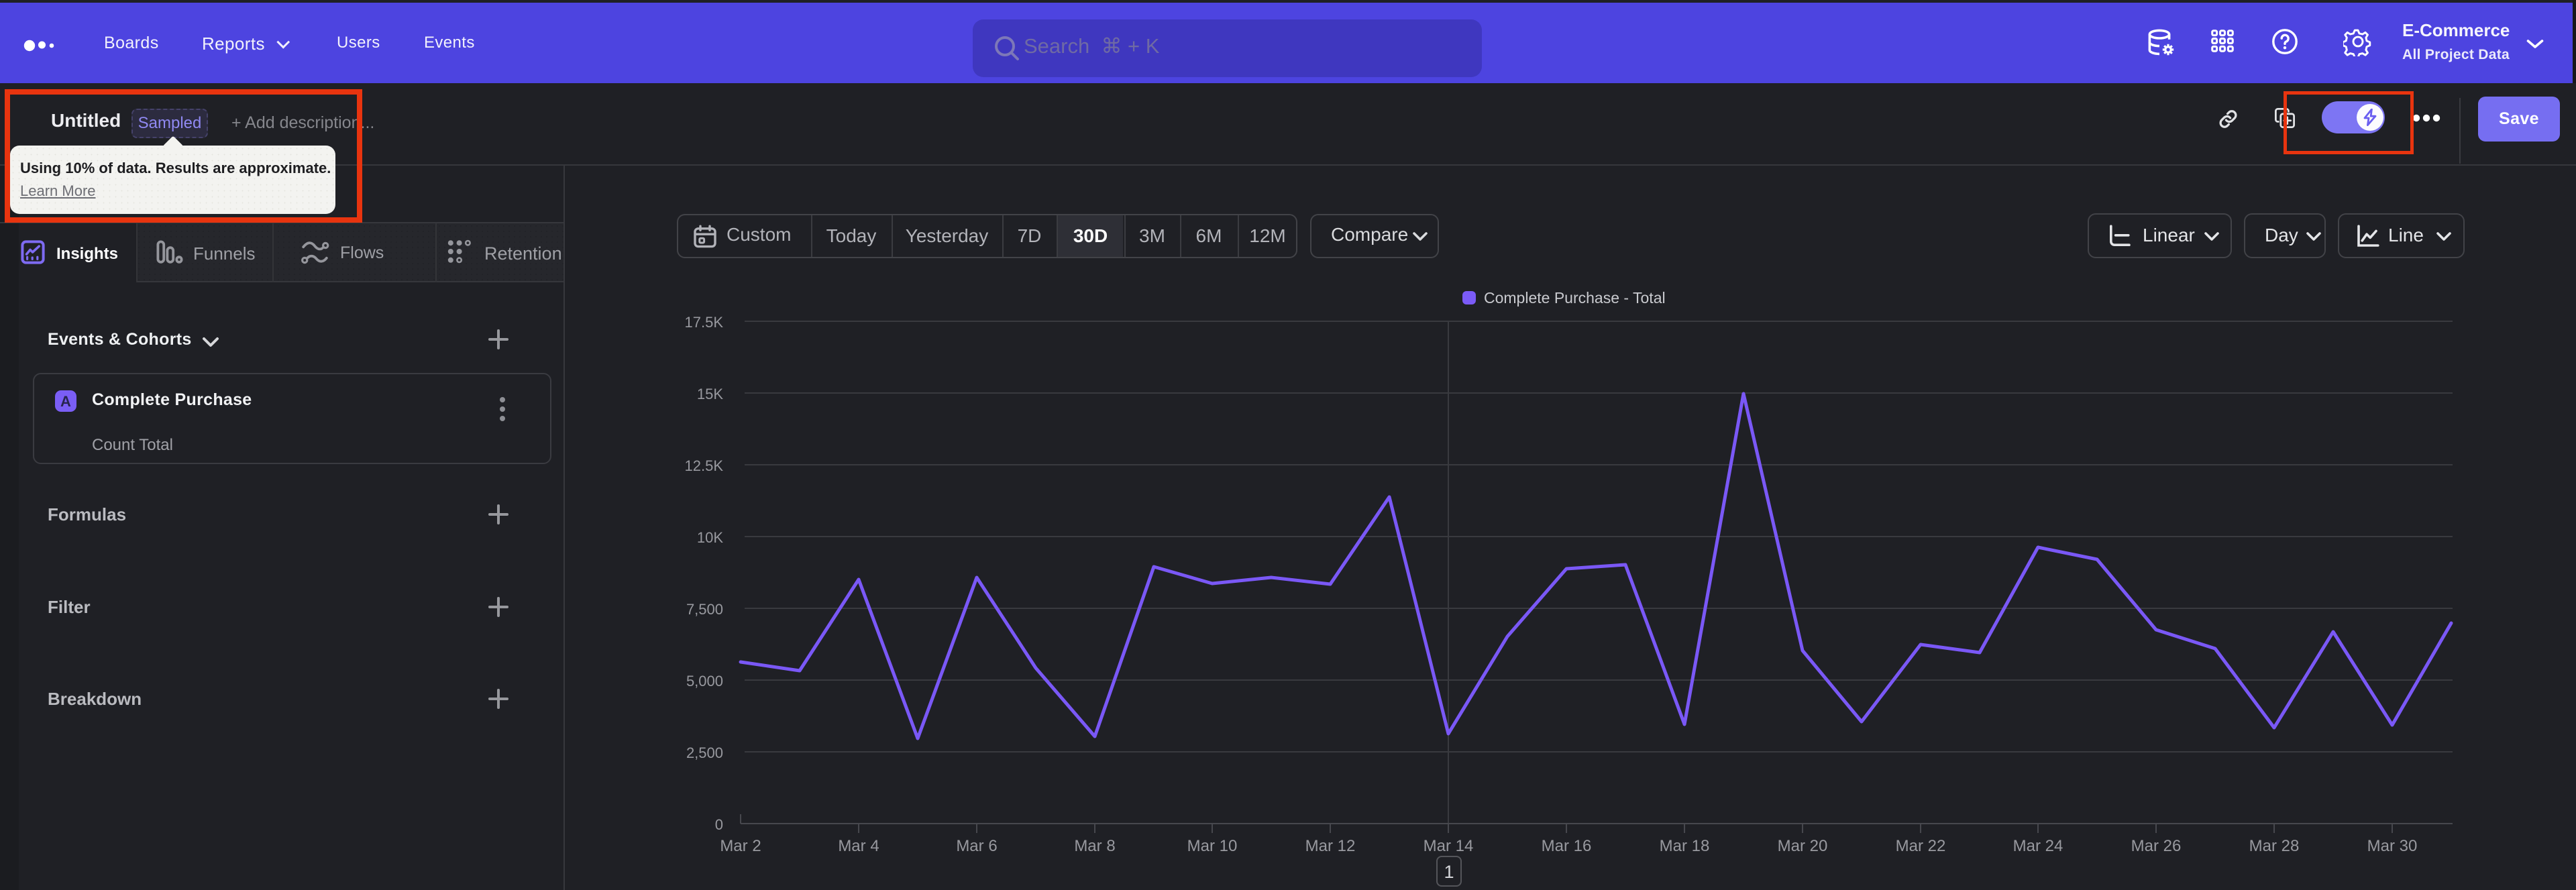 This screenshot has height=890, width=2576. I want to click on svg-text: Mar 8, so click(1094, 846).